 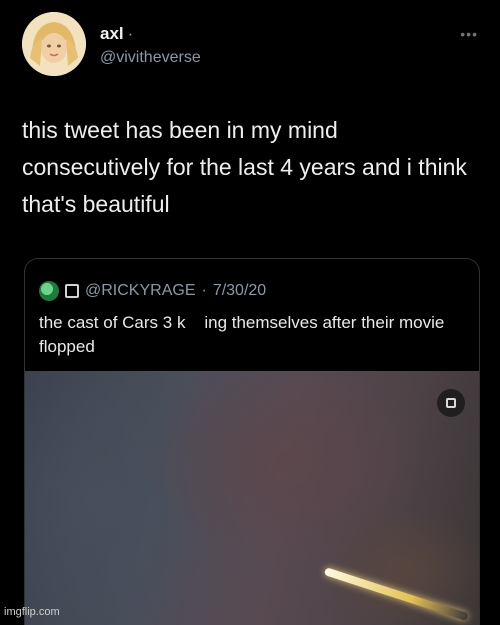 I want to click on avatar-image, so click(x=54, y=44).